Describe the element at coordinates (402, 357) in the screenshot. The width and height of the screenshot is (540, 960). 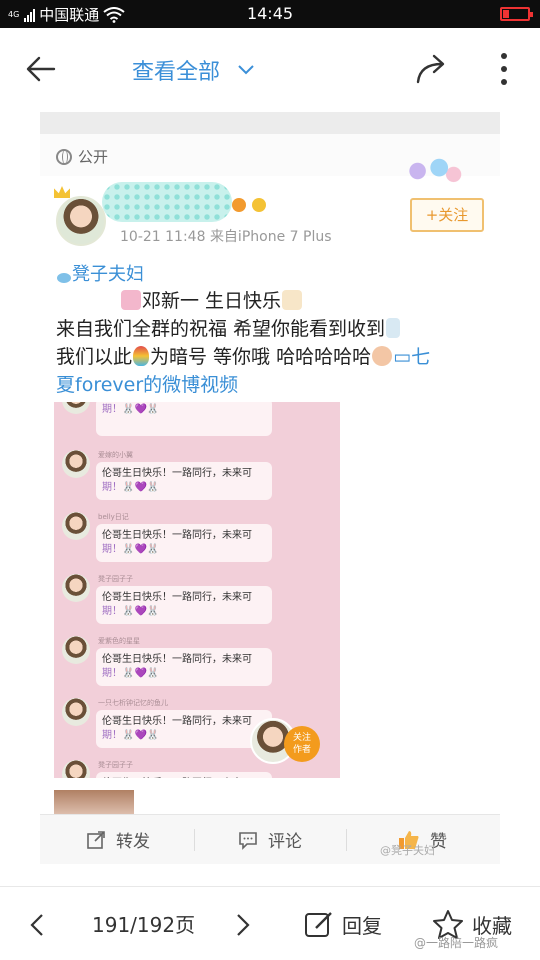
I see `video-link-icon: ▭` at that location.